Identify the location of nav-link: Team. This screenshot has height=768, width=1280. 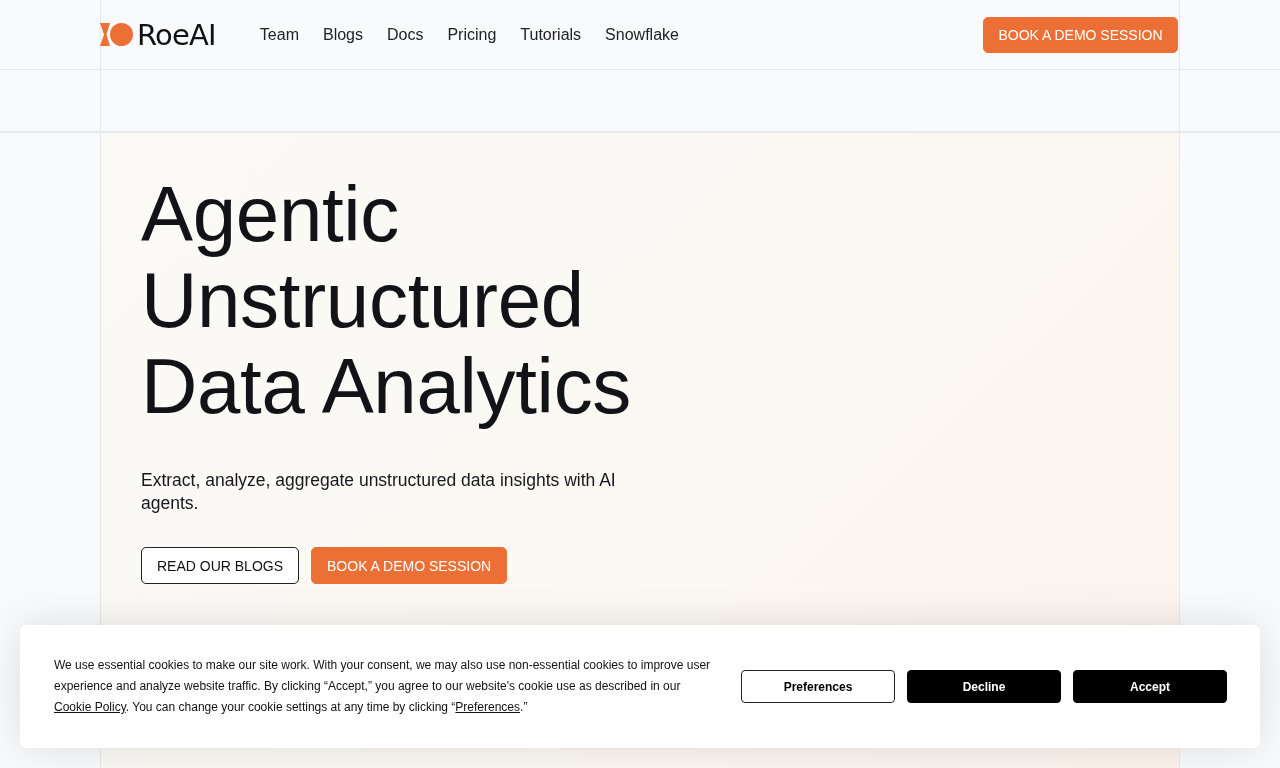
(279, 34).